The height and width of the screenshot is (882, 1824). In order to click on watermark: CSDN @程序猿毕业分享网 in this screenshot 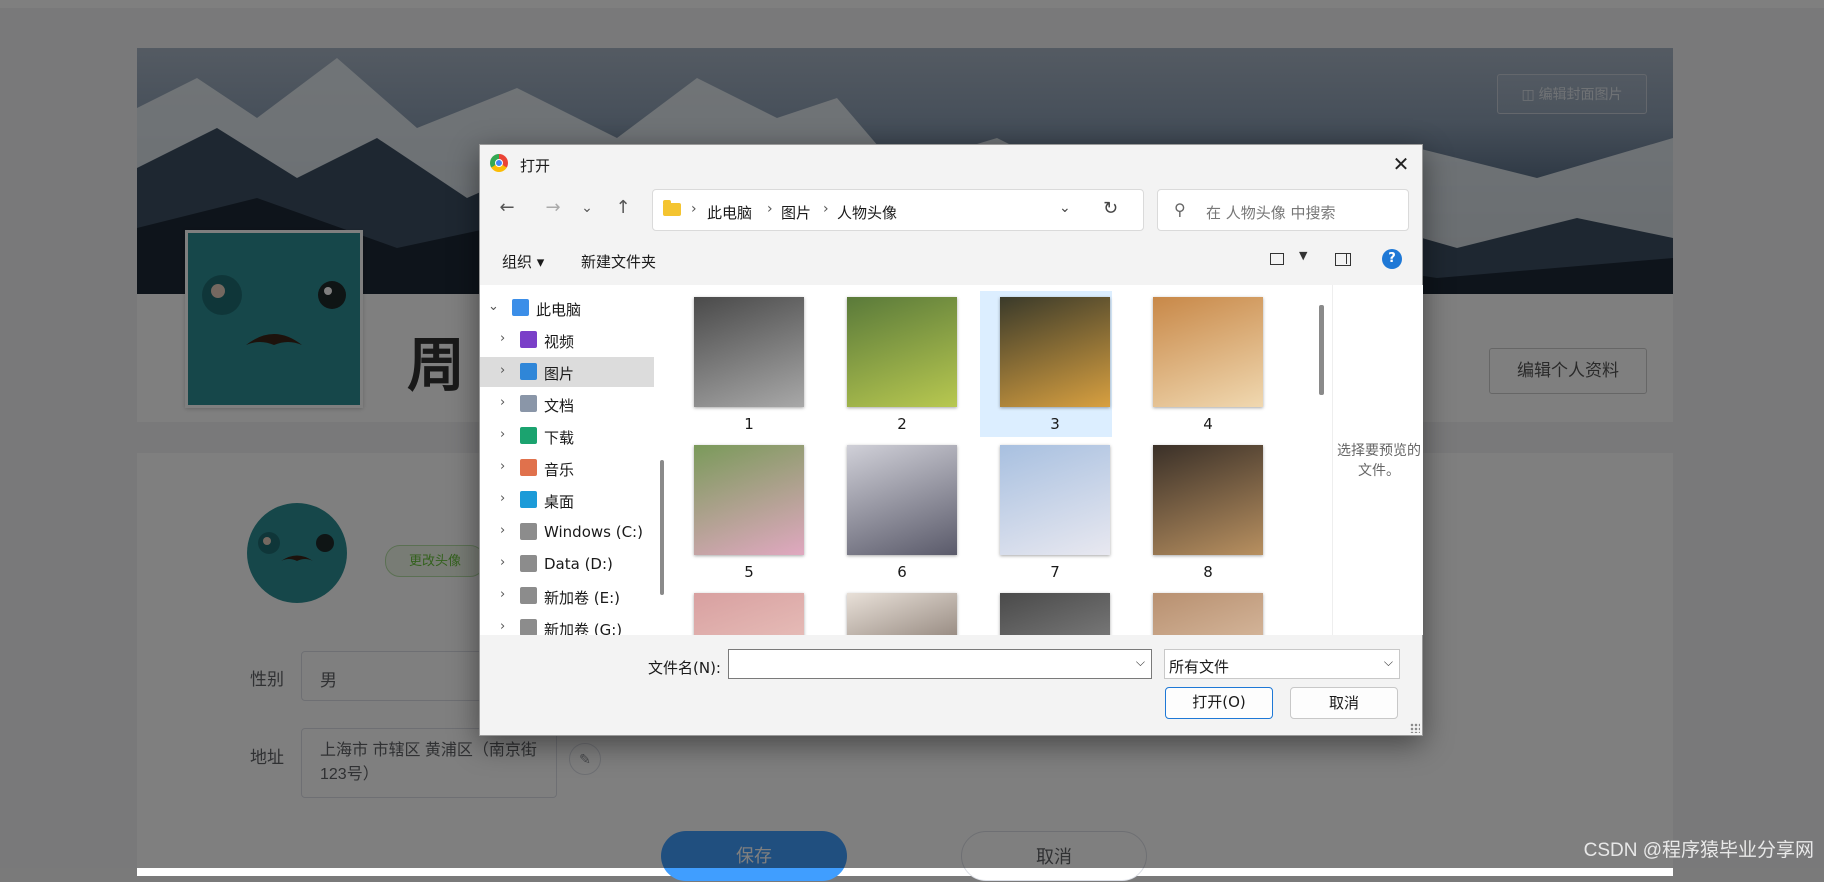, I will do `click(1698, 850)`.